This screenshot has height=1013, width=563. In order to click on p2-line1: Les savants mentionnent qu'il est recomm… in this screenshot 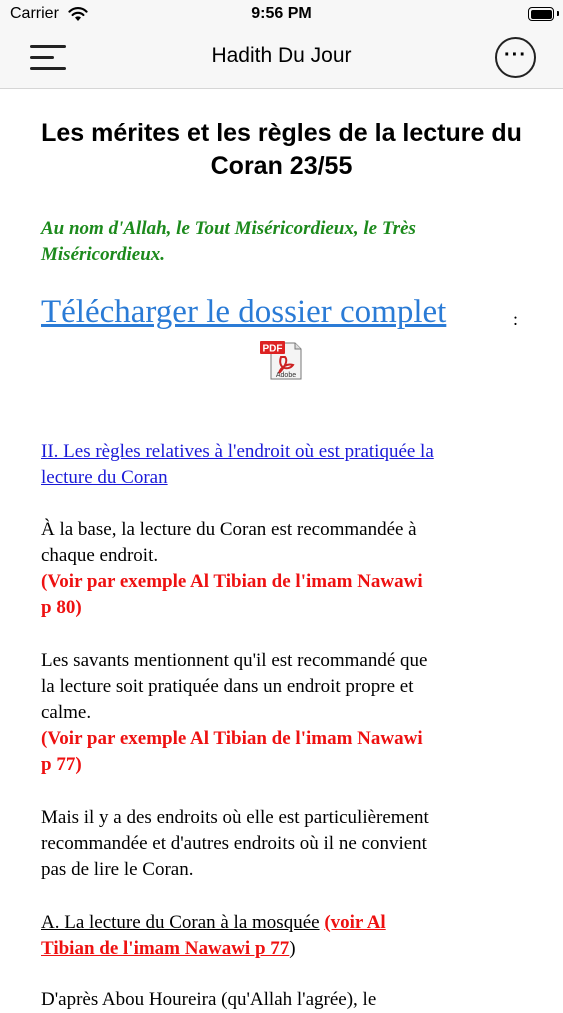, I will do `click(234, 660)`.